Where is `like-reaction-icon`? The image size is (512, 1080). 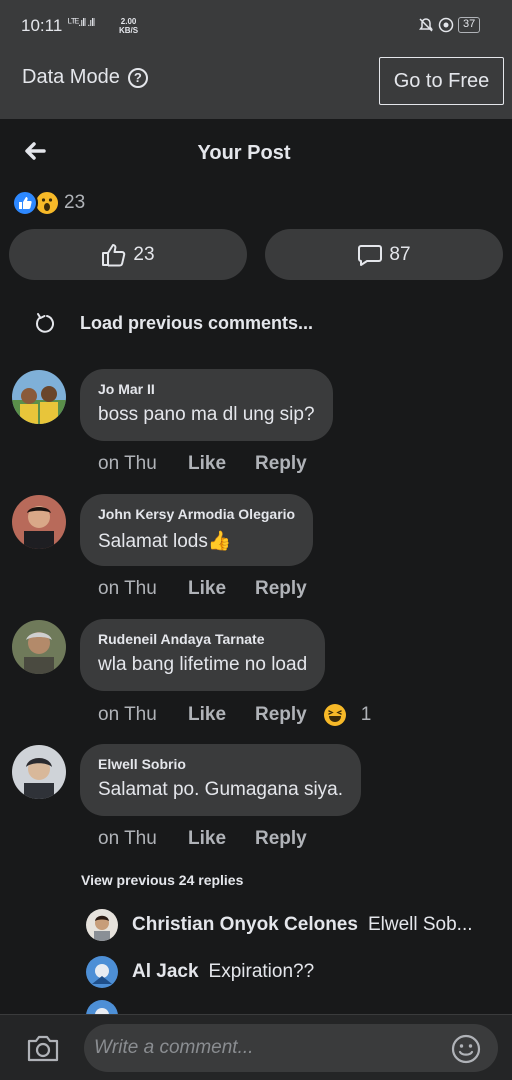
like-reaction-icon is located at coordinates (25, 203).